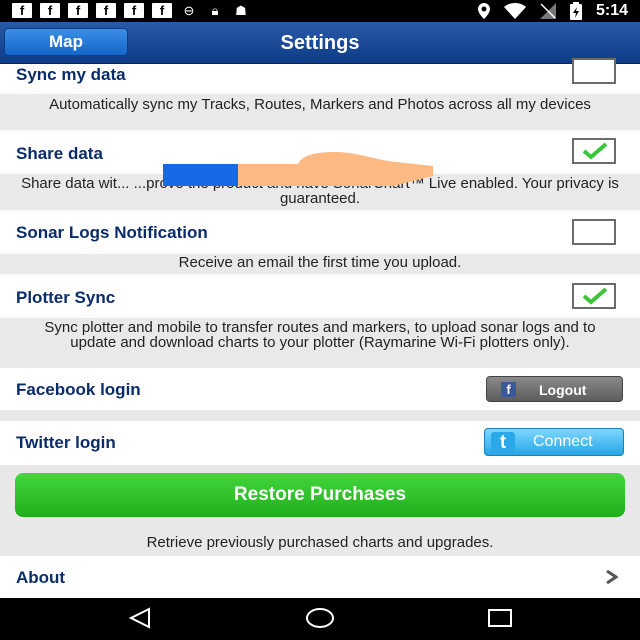 Image resolution: width=640 pixels, height=640 pixels. Describe the element at coordinates (241, 10) in the screenshot. I see `android-icon: ☗` at that location.